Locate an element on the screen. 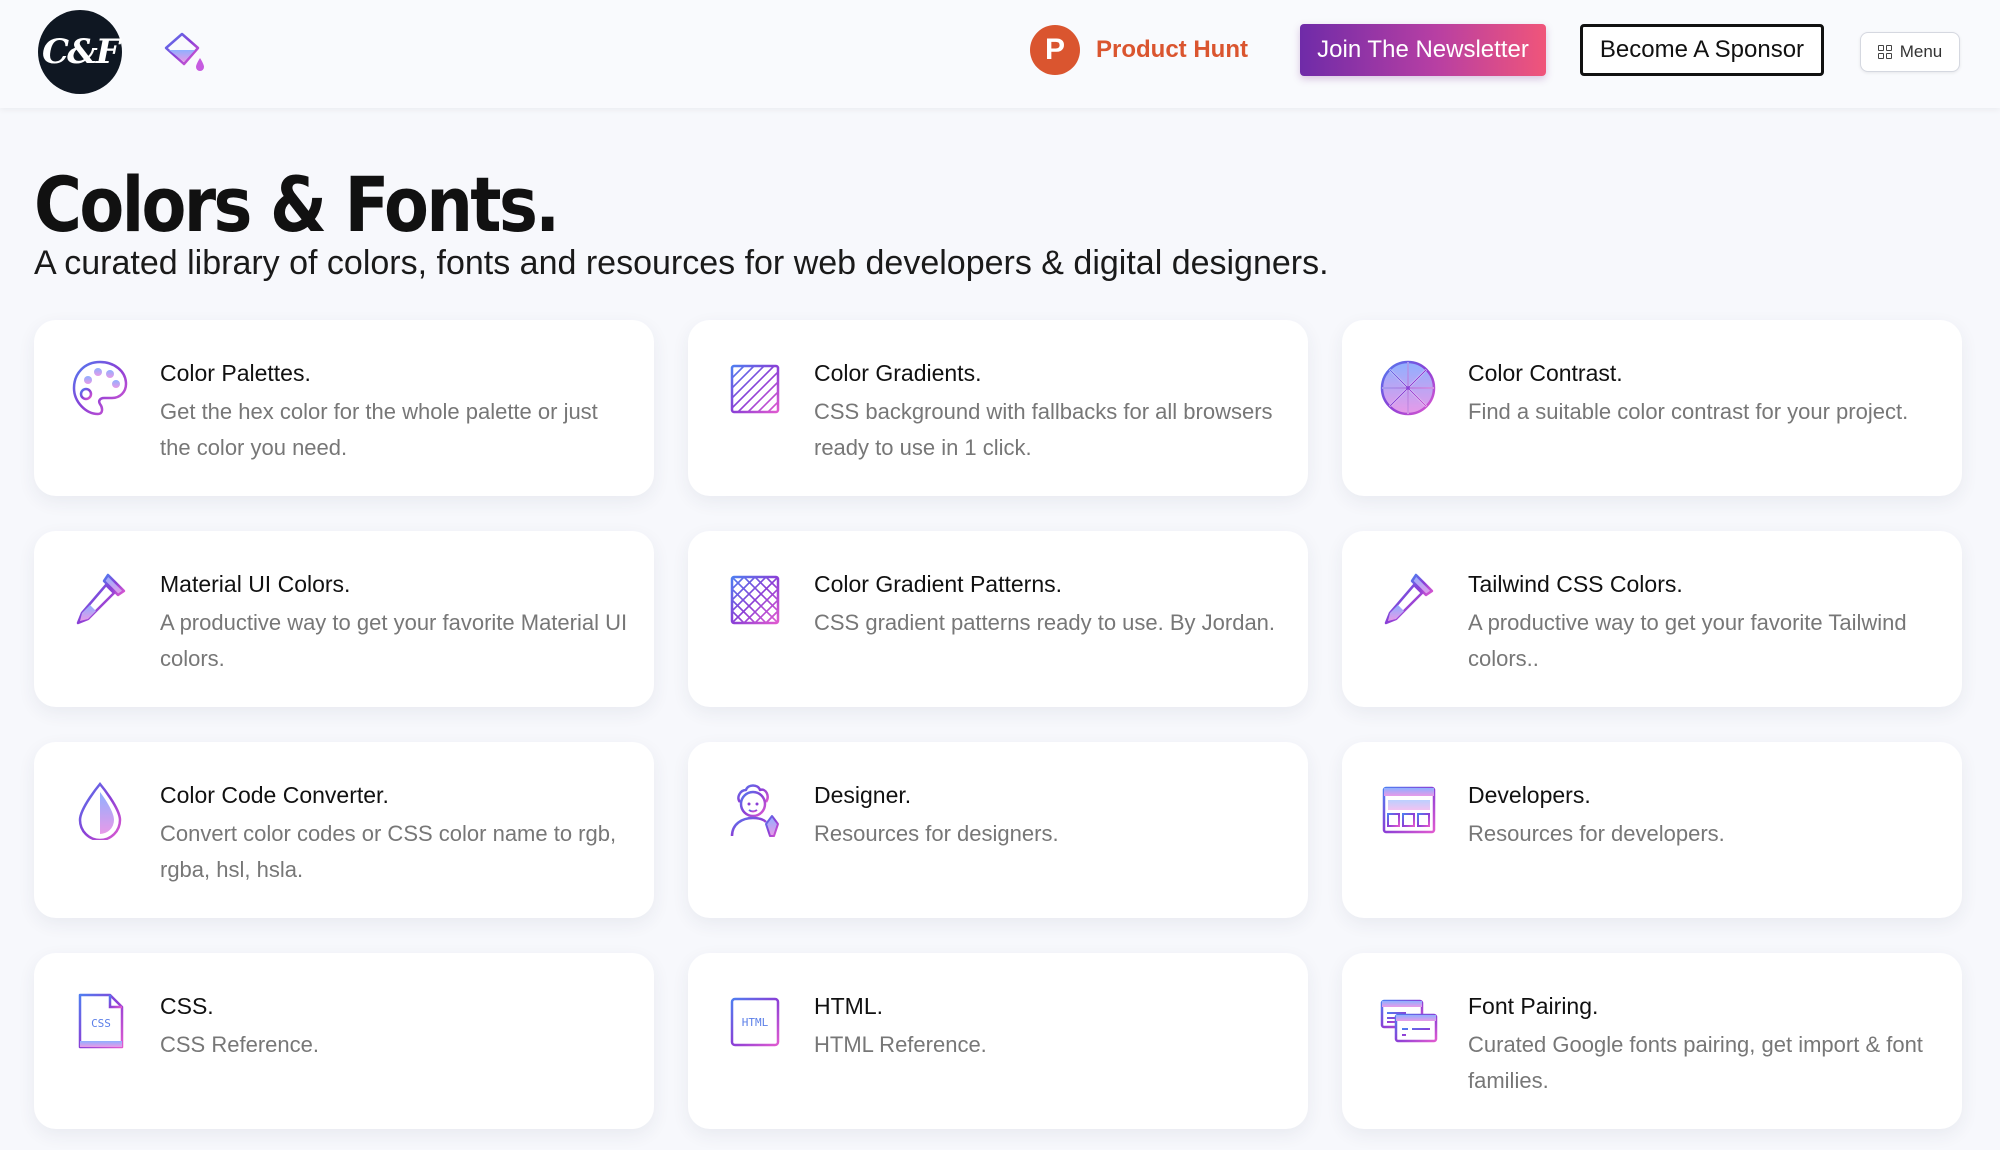 This screenshot has width=2000, height=1150. card-developers: Developers. Resources for developers. is located at coordinates (1652, 830).